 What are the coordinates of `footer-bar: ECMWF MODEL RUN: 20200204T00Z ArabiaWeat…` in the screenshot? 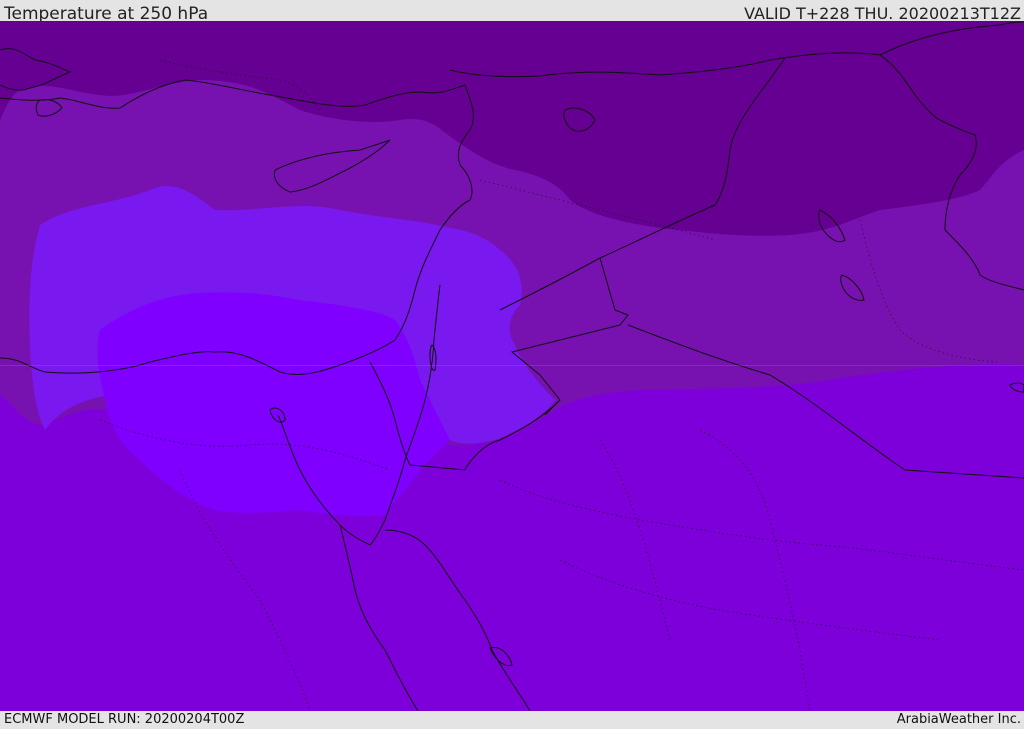 It's located at (512, 720).